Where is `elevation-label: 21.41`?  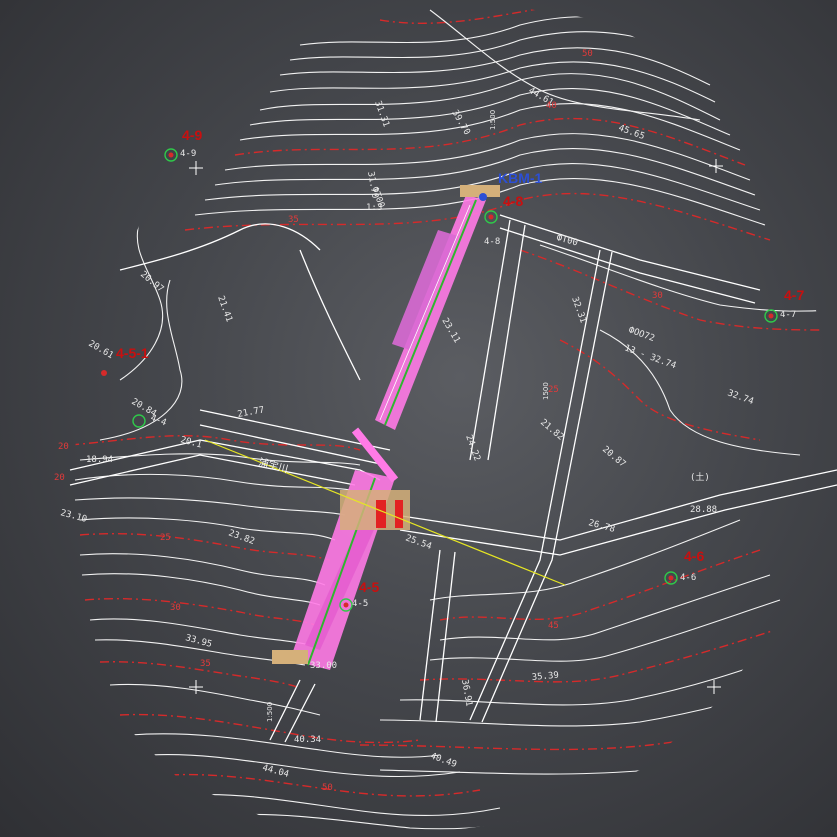
elevation-label: 21.41 is located at coordinates (224, 309).